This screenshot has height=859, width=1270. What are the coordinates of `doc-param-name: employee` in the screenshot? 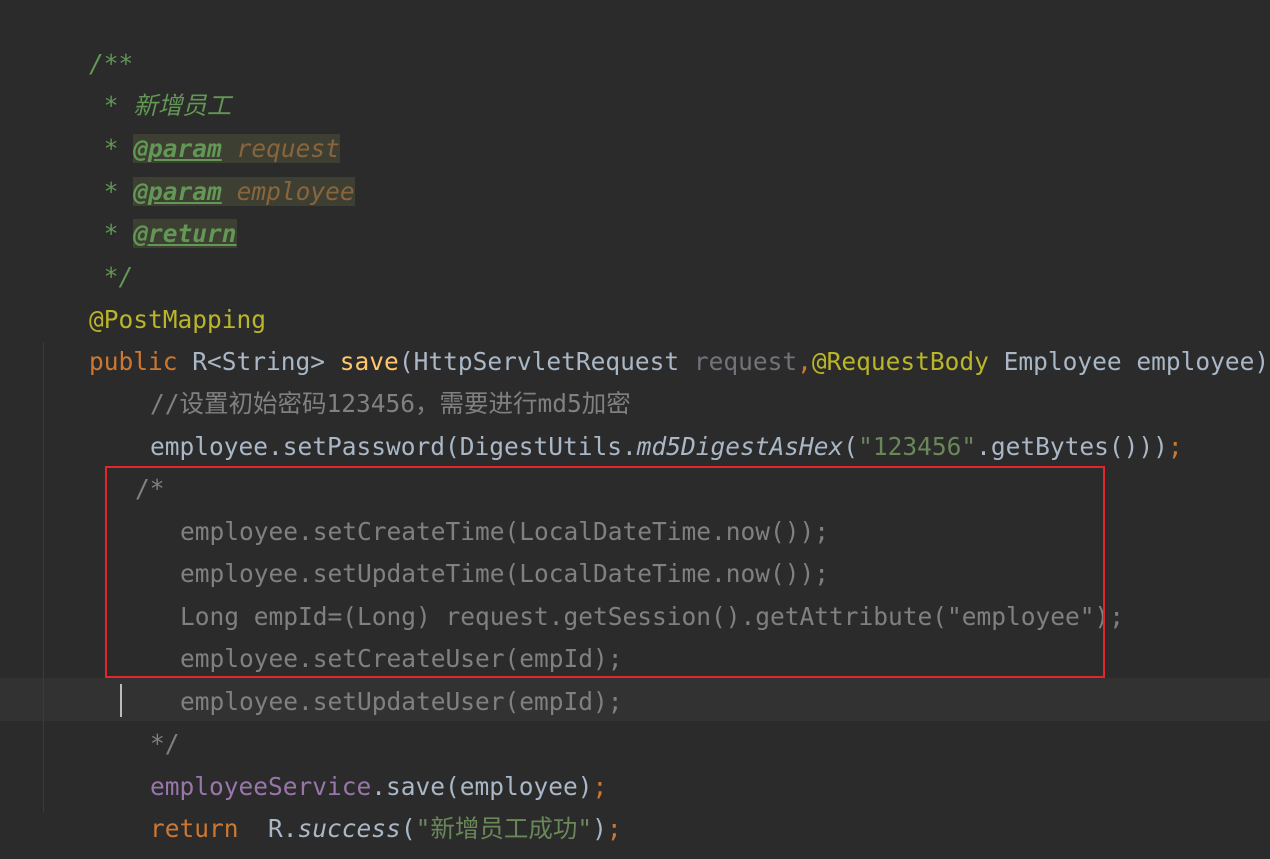 It's located at (295, 191).